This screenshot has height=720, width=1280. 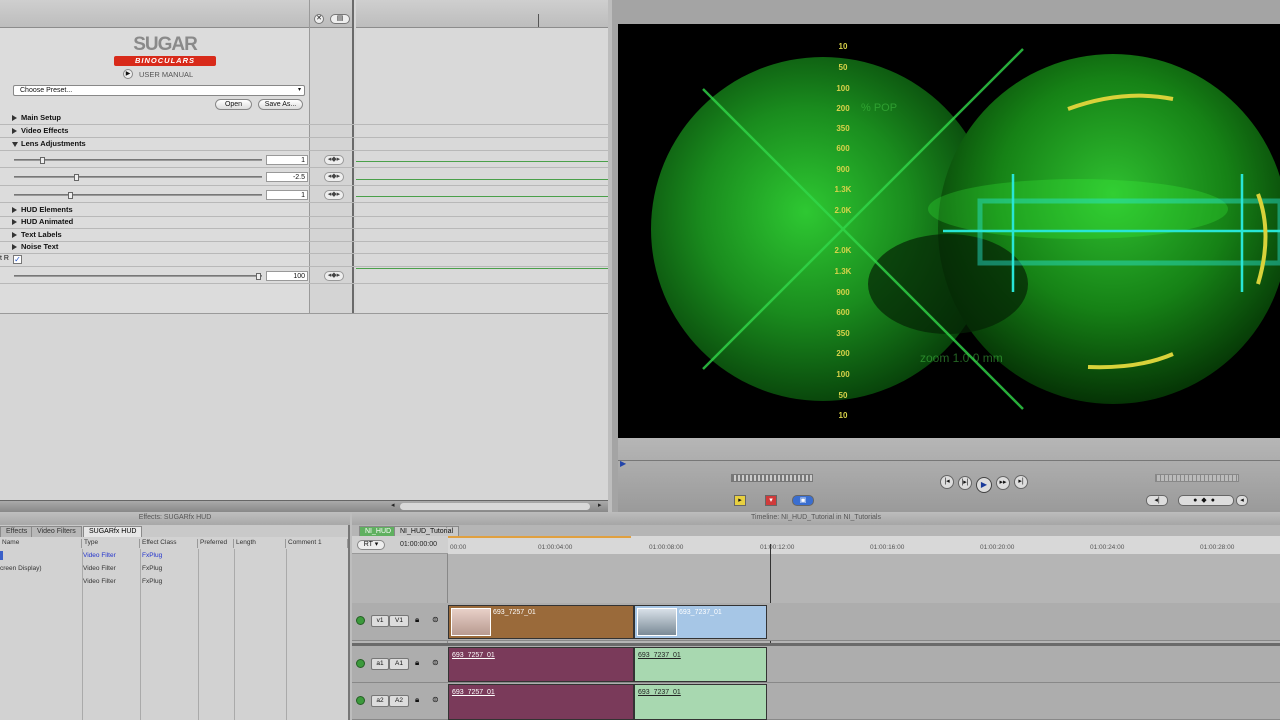 I want to click on group-lens-adjustments: Lens Adjustments, so click(x=304, y=144).